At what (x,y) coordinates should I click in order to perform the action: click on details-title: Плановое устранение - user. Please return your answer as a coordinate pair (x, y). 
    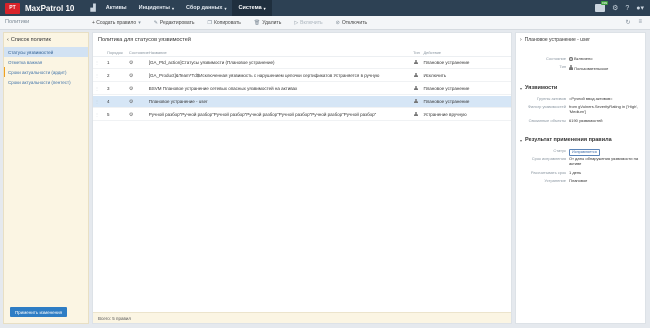
    Looking at the image, I should click on (557, 40).